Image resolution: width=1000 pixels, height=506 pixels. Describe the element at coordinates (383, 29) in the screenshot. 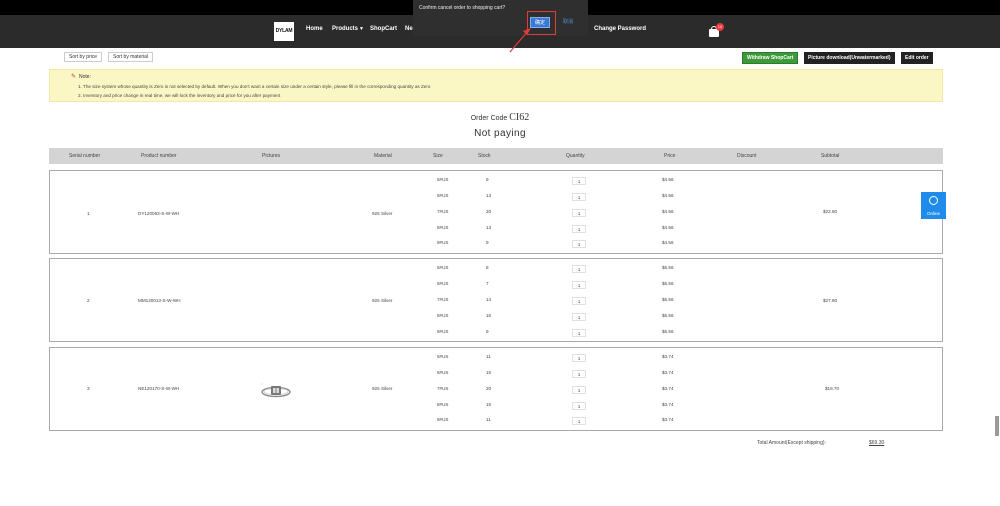

I see `nav-shopcart: ShopCart` at that location.